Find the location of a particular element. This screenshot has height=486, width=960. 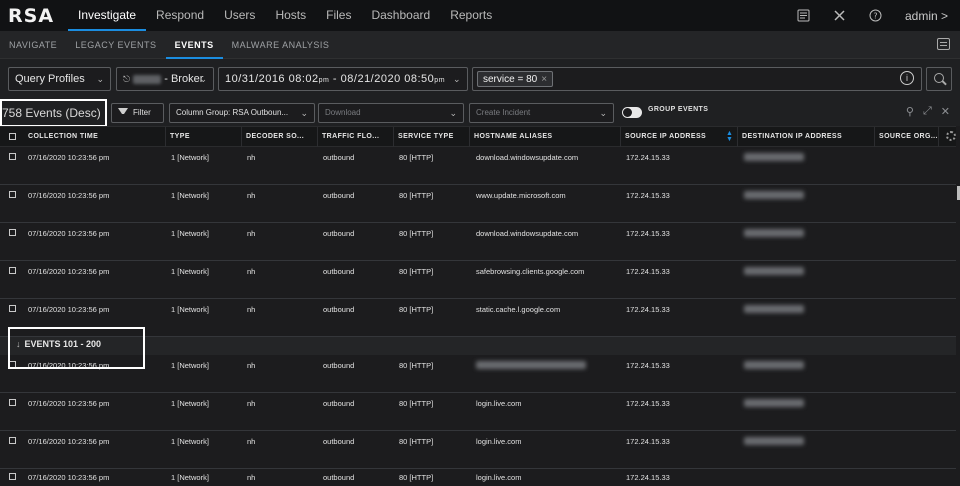

sort-icon: ▲ ▼ is located at coordinates (729, 136).